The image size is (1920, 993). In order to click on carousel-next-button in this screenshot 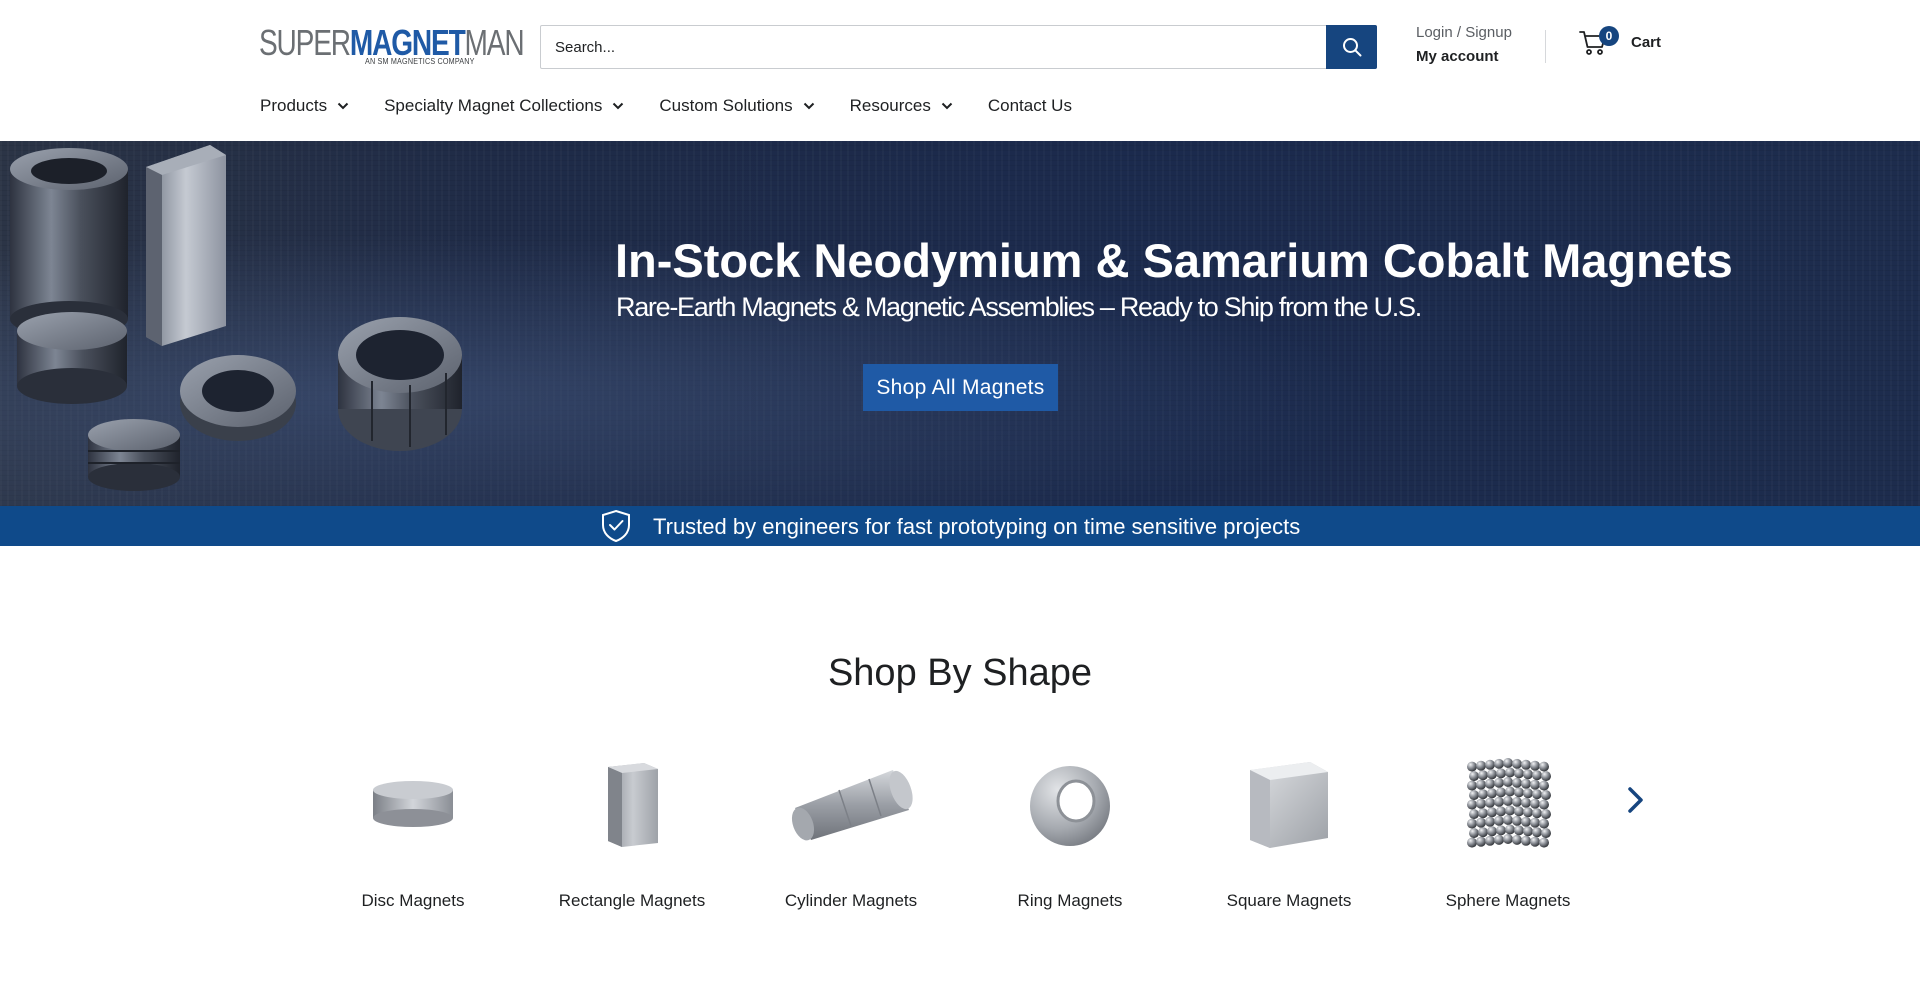, I will do `click(1636, 800)`.